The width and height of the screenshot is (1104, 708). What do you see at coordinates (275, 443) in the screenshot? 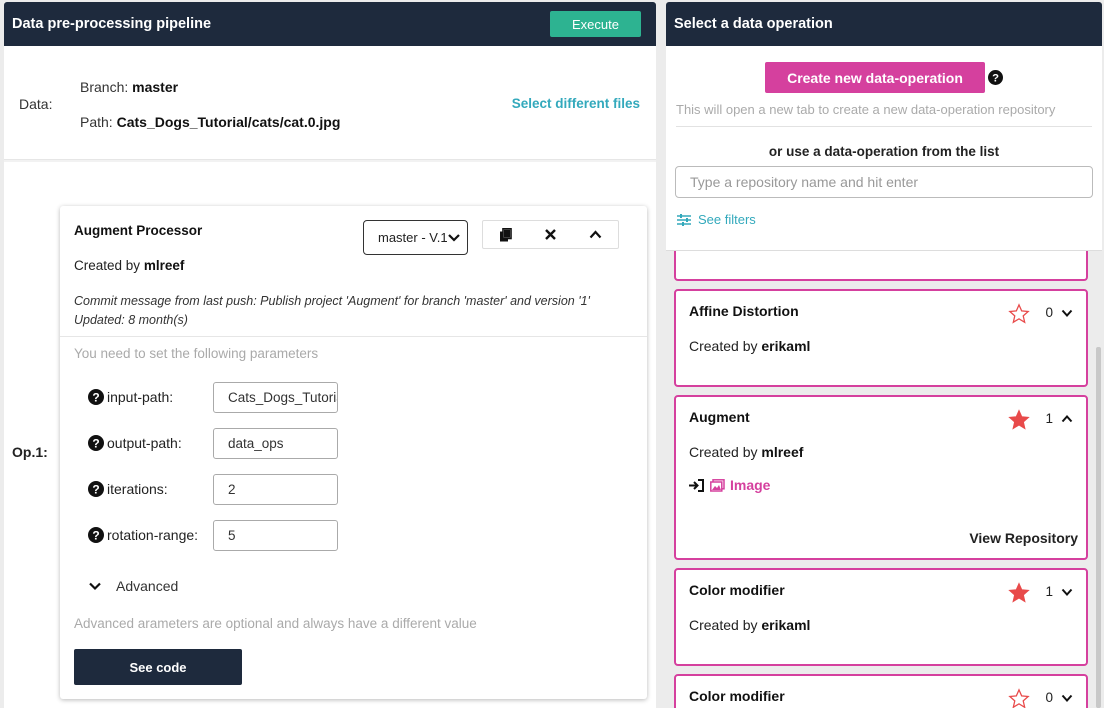
I see `output-path-field: data_ops` at bounding box center [275, 443].